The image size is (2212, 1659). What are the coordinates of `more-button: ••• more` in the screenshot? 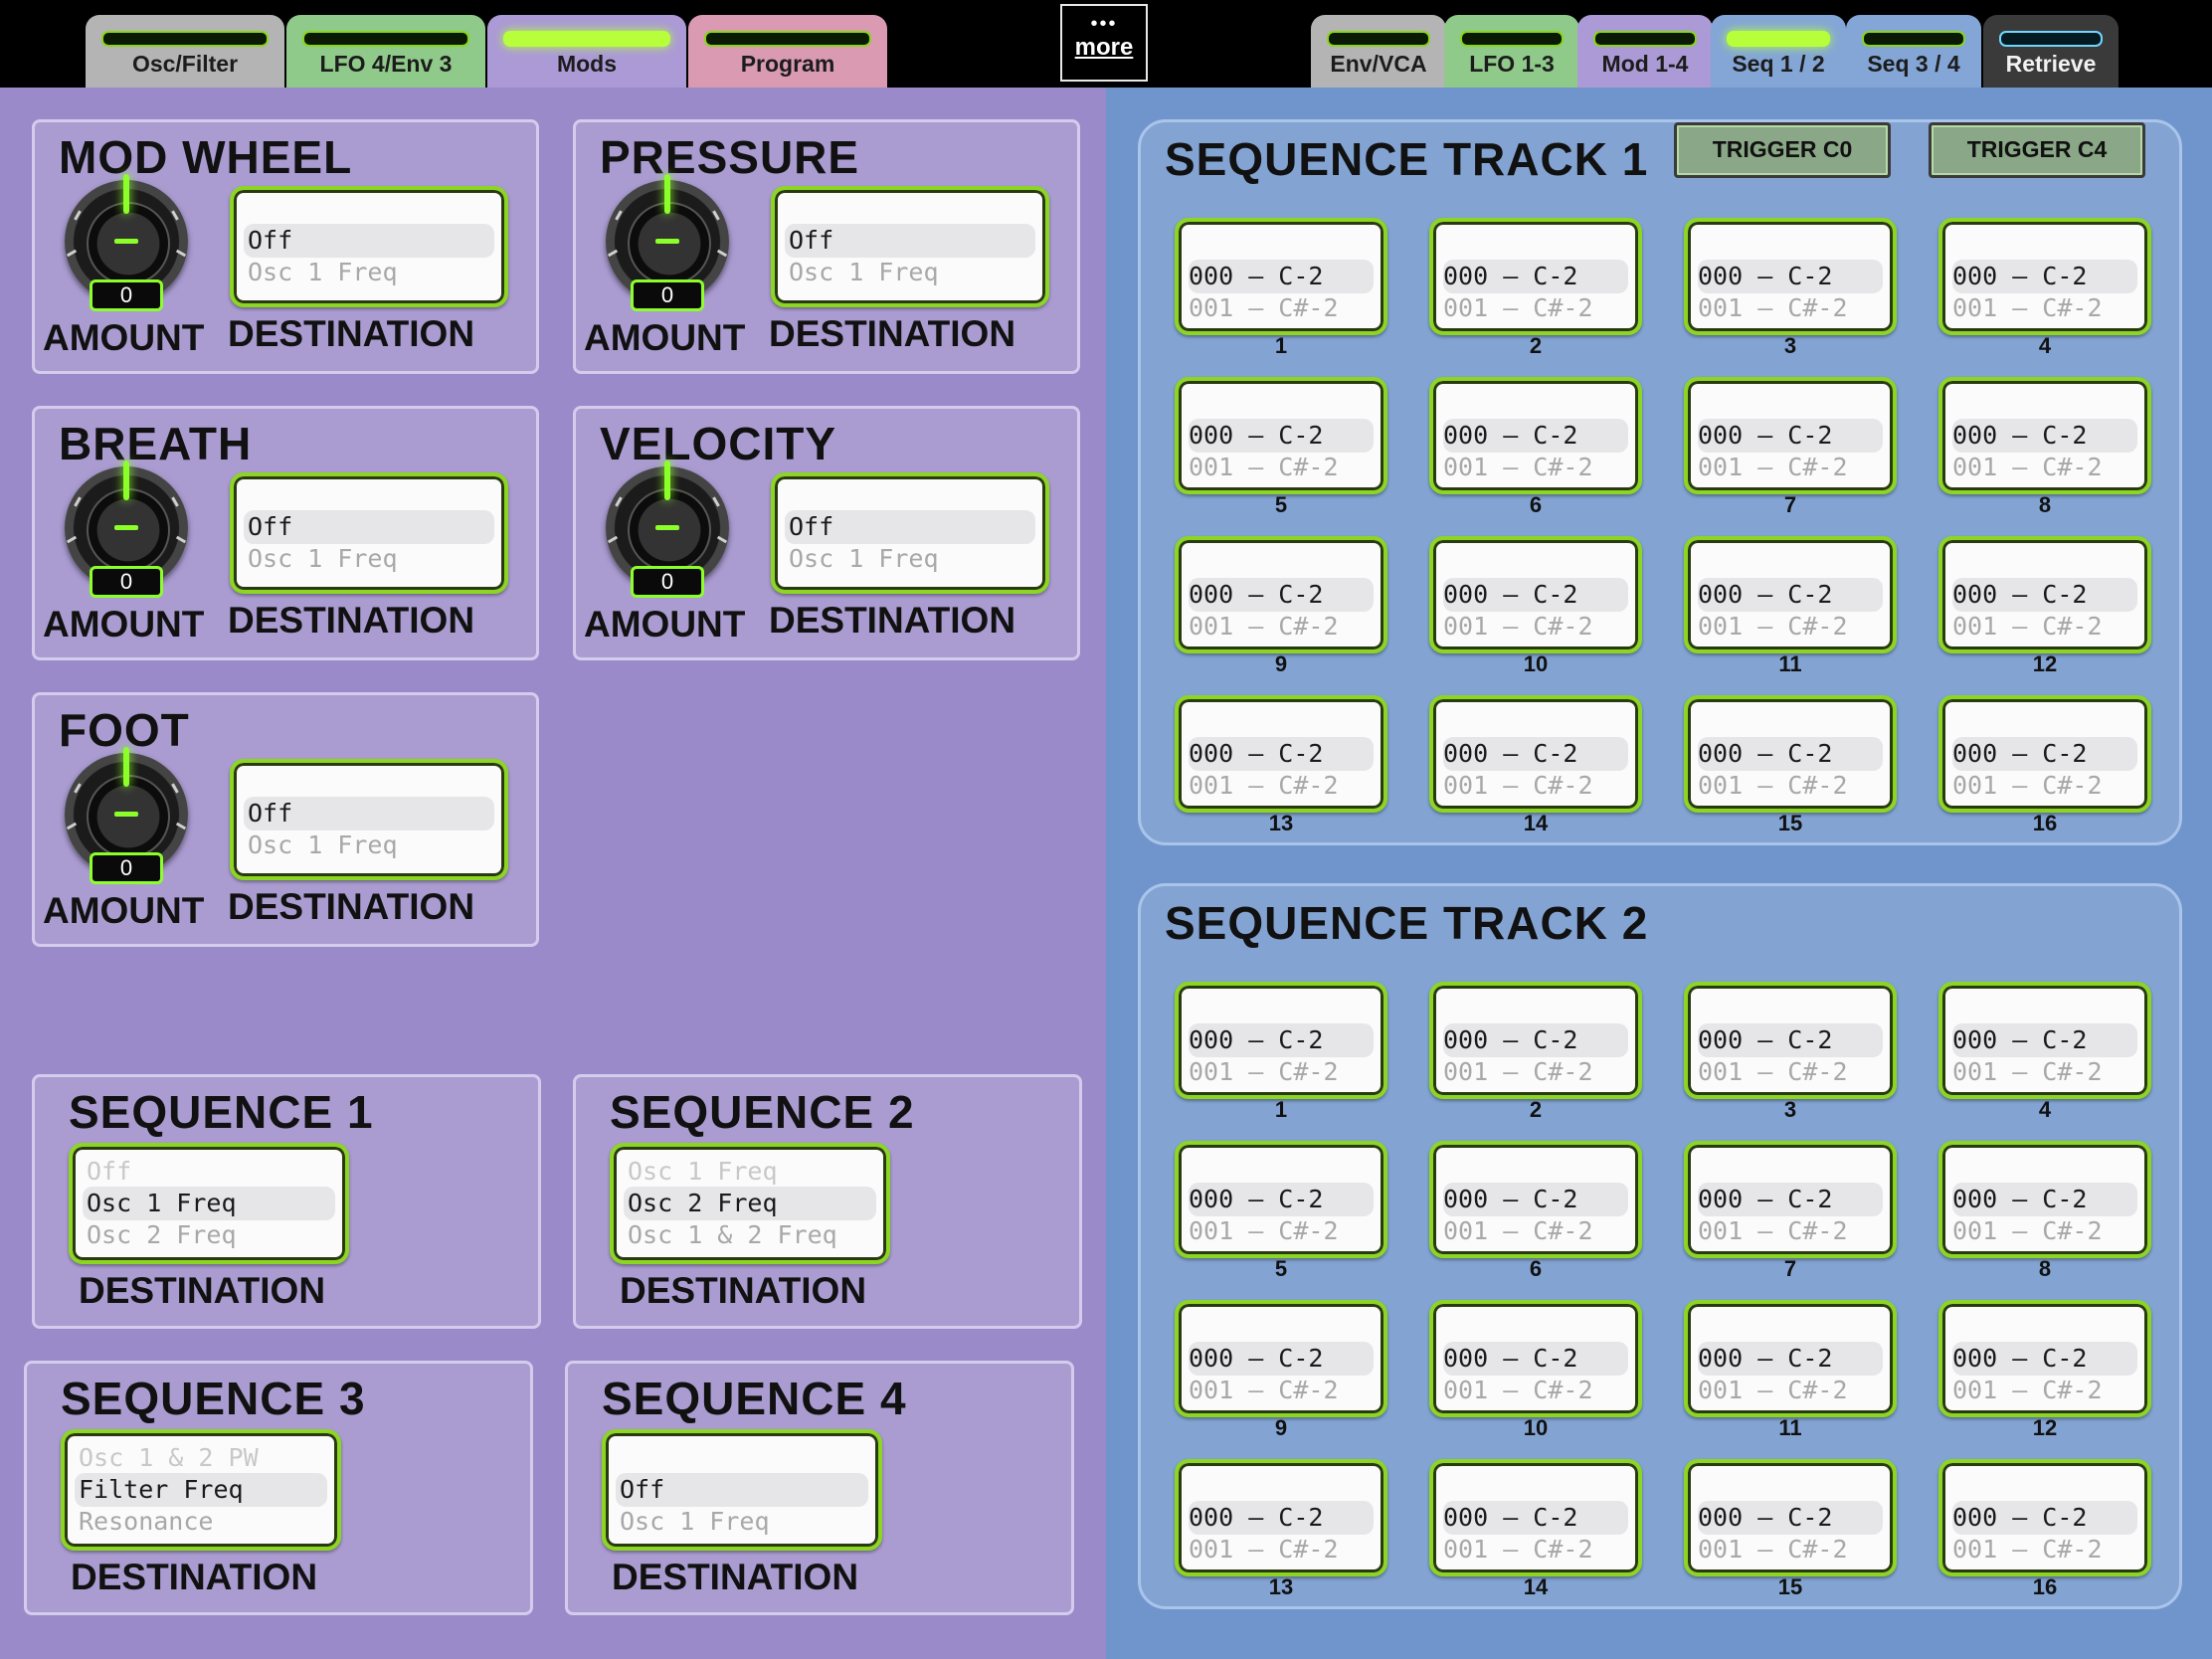 It's located at (1104, 43).